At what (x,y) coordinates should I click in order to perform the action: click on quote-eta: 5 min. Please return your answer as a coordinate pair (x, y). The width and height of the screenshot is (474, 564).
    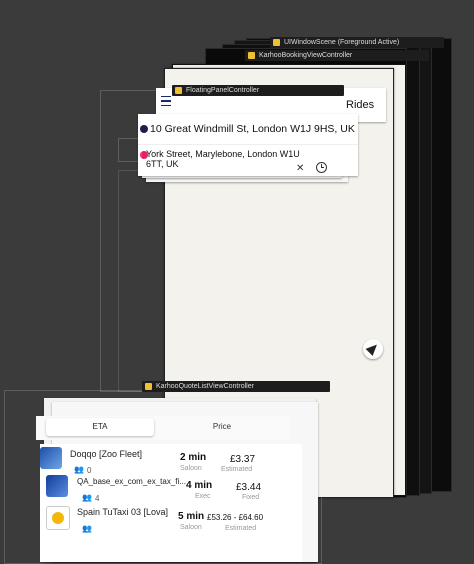
    Looking at the image, I should click on (191, 516).